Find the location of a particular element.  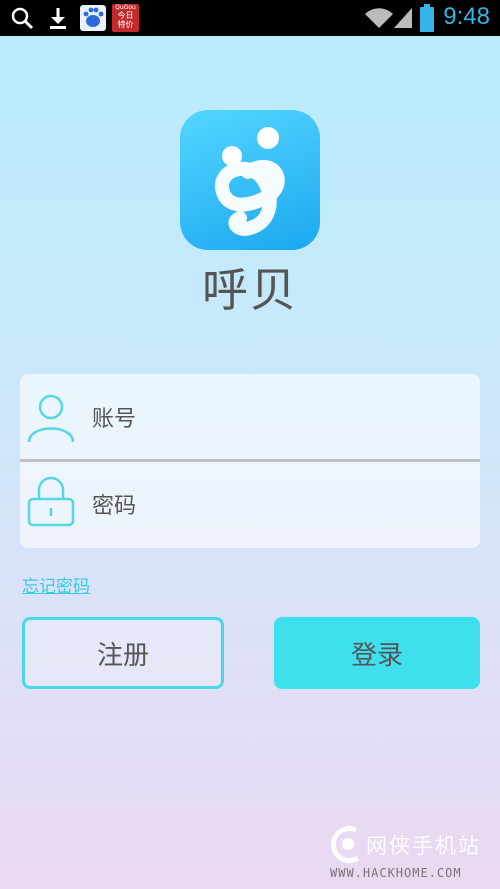

account-field is located at coordinates (250, 417).